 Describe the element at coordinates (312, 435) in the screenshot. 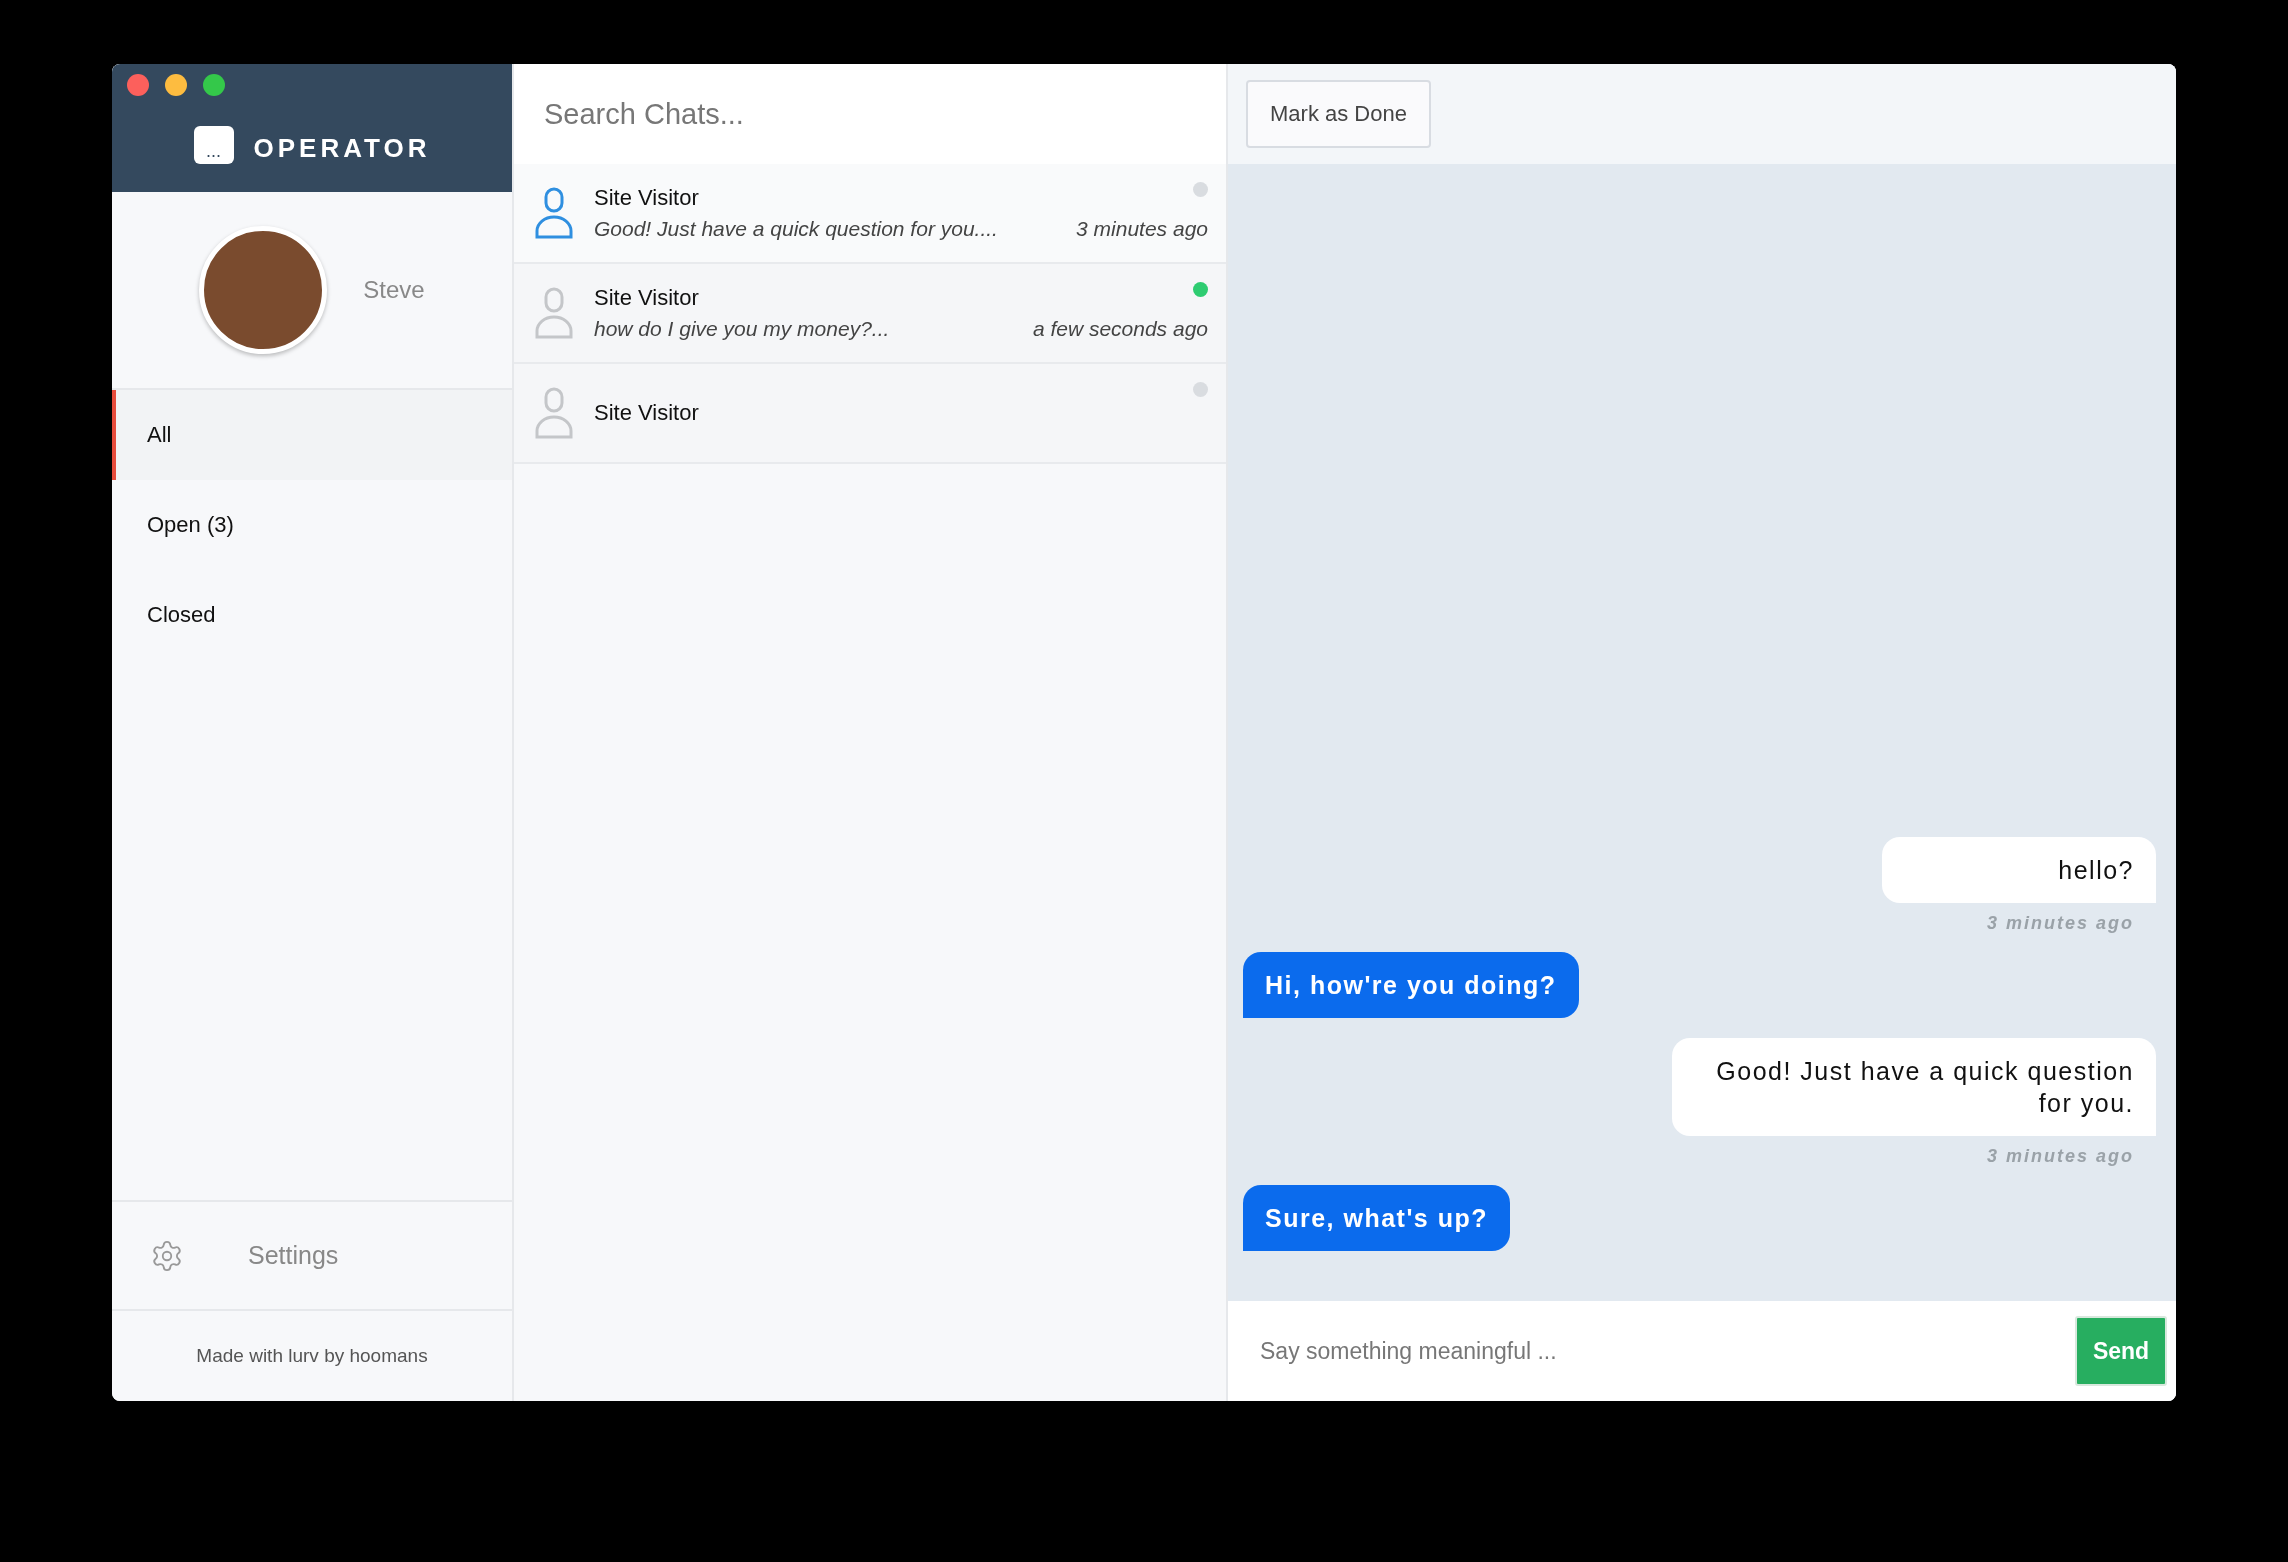

I see `nav-item: All` at that location.